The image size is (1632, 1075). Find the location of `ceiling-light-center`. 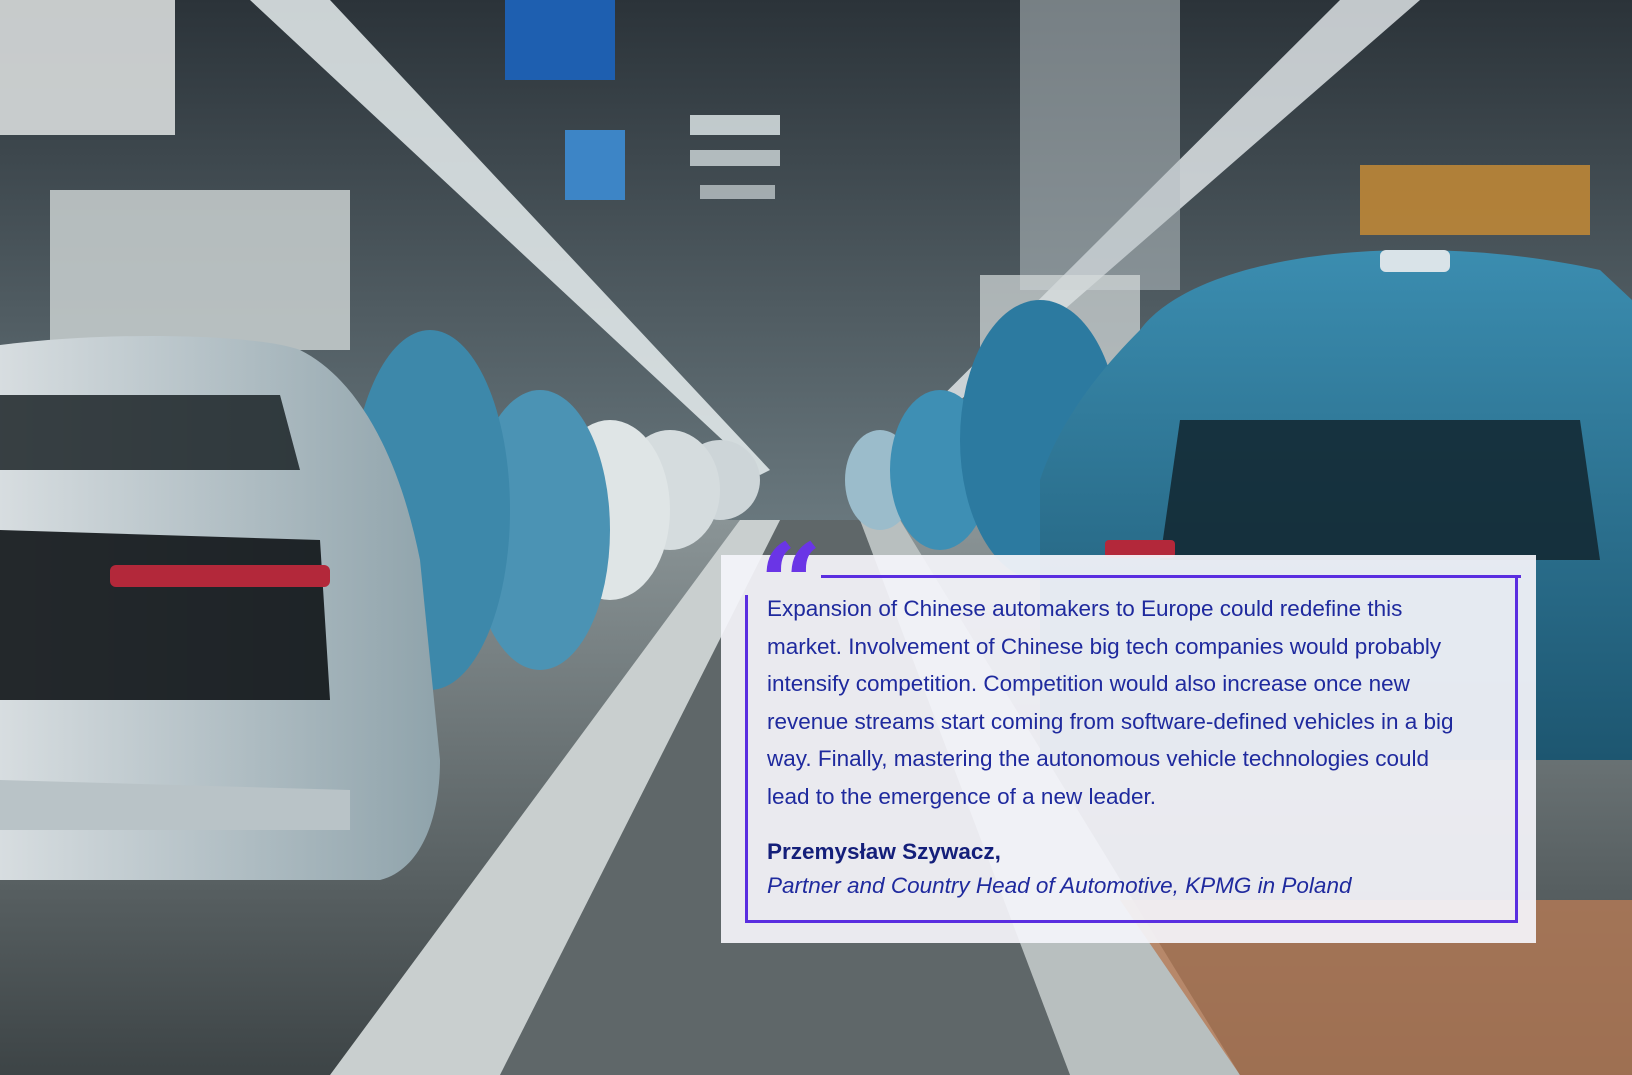

ceiling-light-center is located at coordinates (735, 125).